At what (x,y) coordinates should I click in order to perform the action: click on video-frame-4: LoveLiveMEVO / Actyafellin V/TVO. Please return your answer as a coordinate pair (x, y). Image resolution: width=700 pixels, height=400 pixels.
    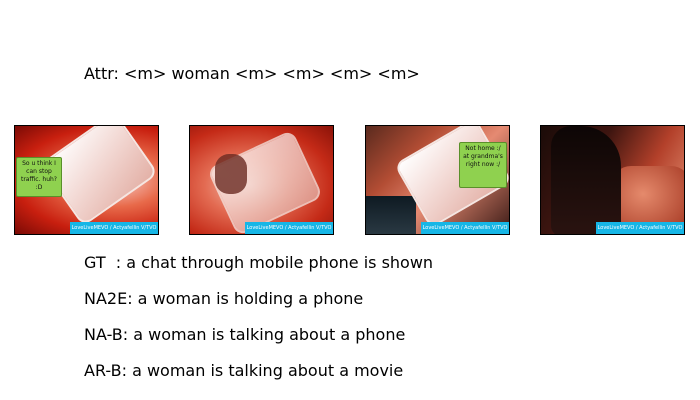
    Looking at the image, I should click on (612, 180).